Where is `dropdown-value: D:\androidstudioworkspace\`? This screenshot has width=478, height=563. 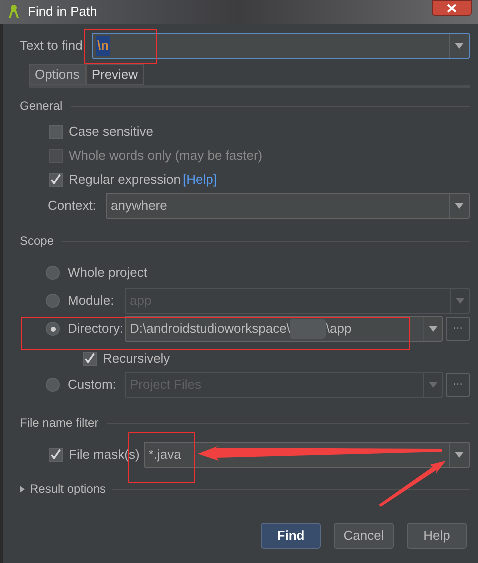 dropdown-value: D:\androidstudioworkspace\ is located at coordinates (210, 329).